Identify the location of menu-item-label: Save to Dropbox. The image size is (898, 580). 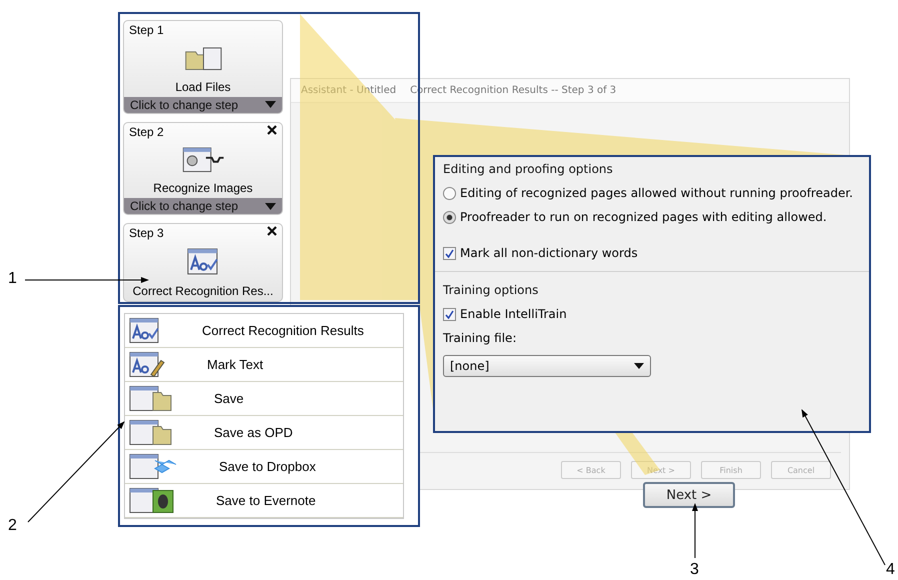
(267, 466).